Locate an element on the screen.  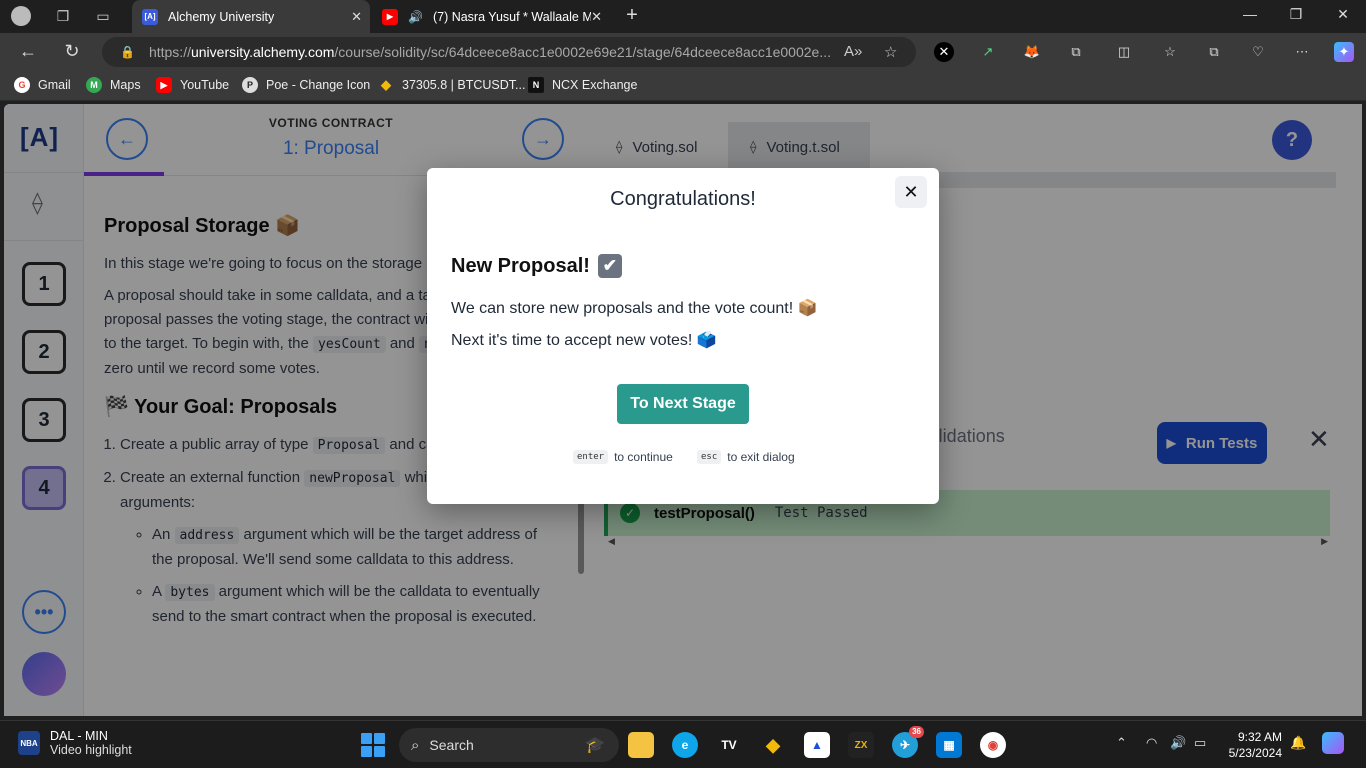
bookmark-label: Poe - Change Icon is located at coordinates (318, 85).